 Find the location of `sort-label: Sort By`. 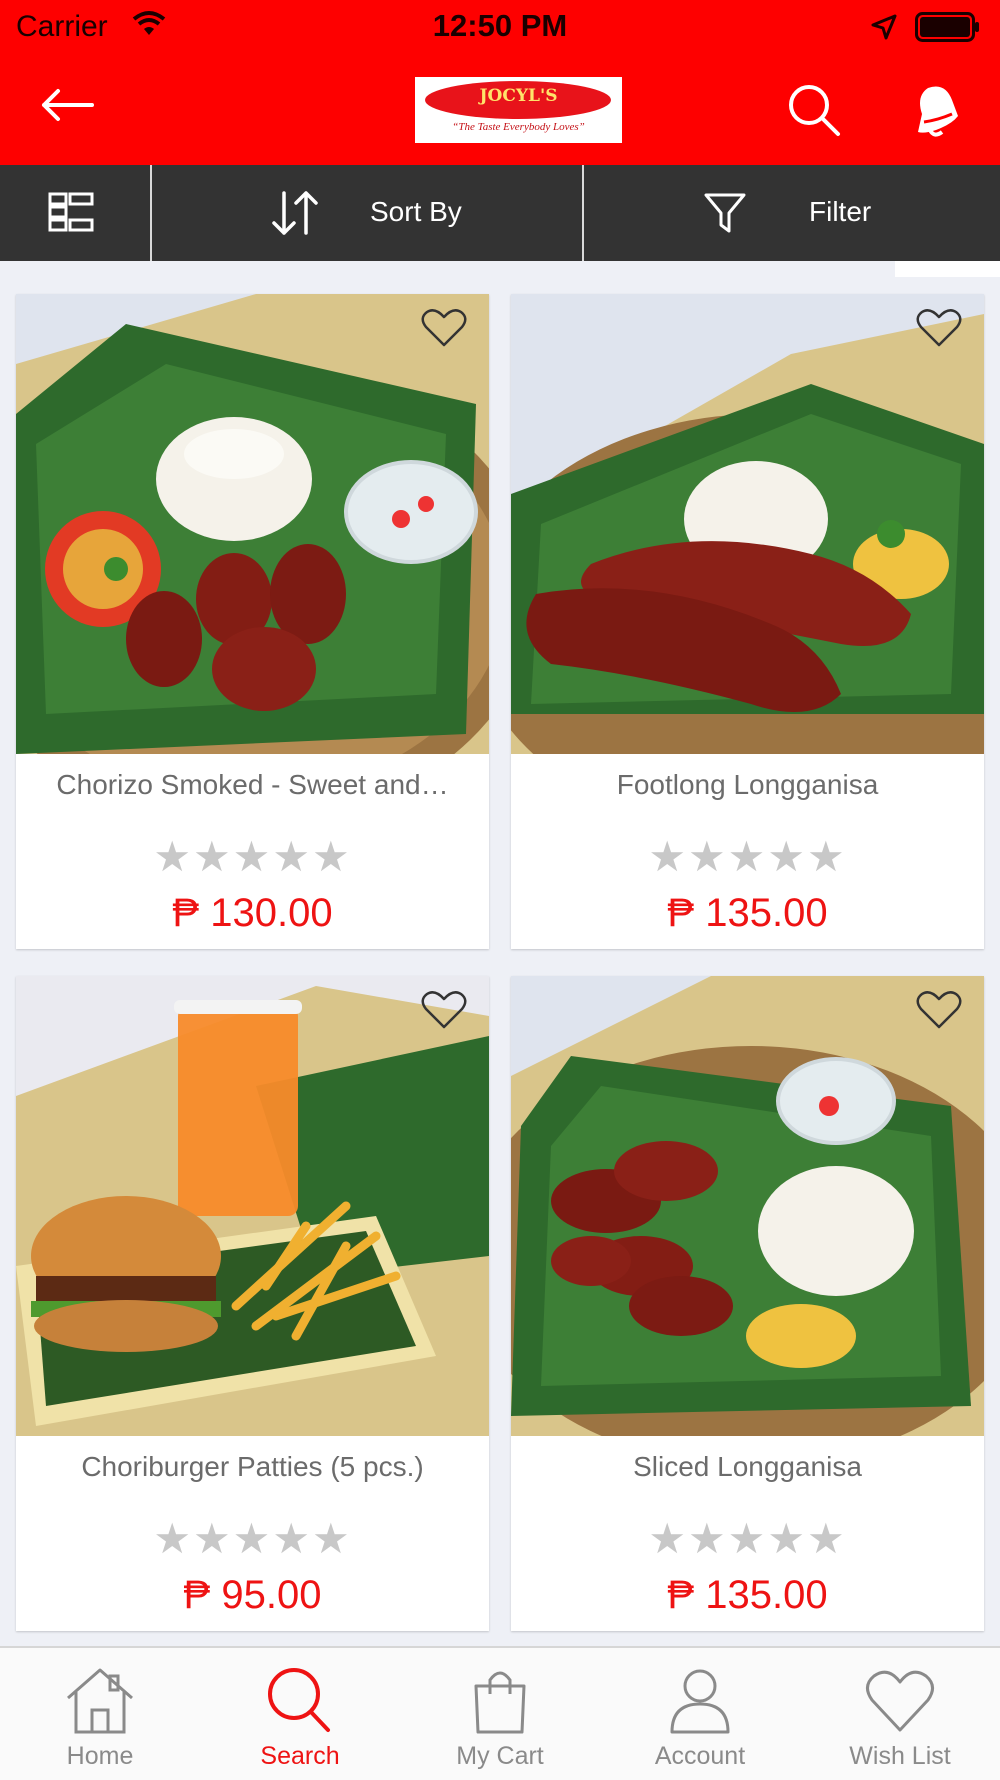

sort-label: Sort By is located at coordinates (416, 211).